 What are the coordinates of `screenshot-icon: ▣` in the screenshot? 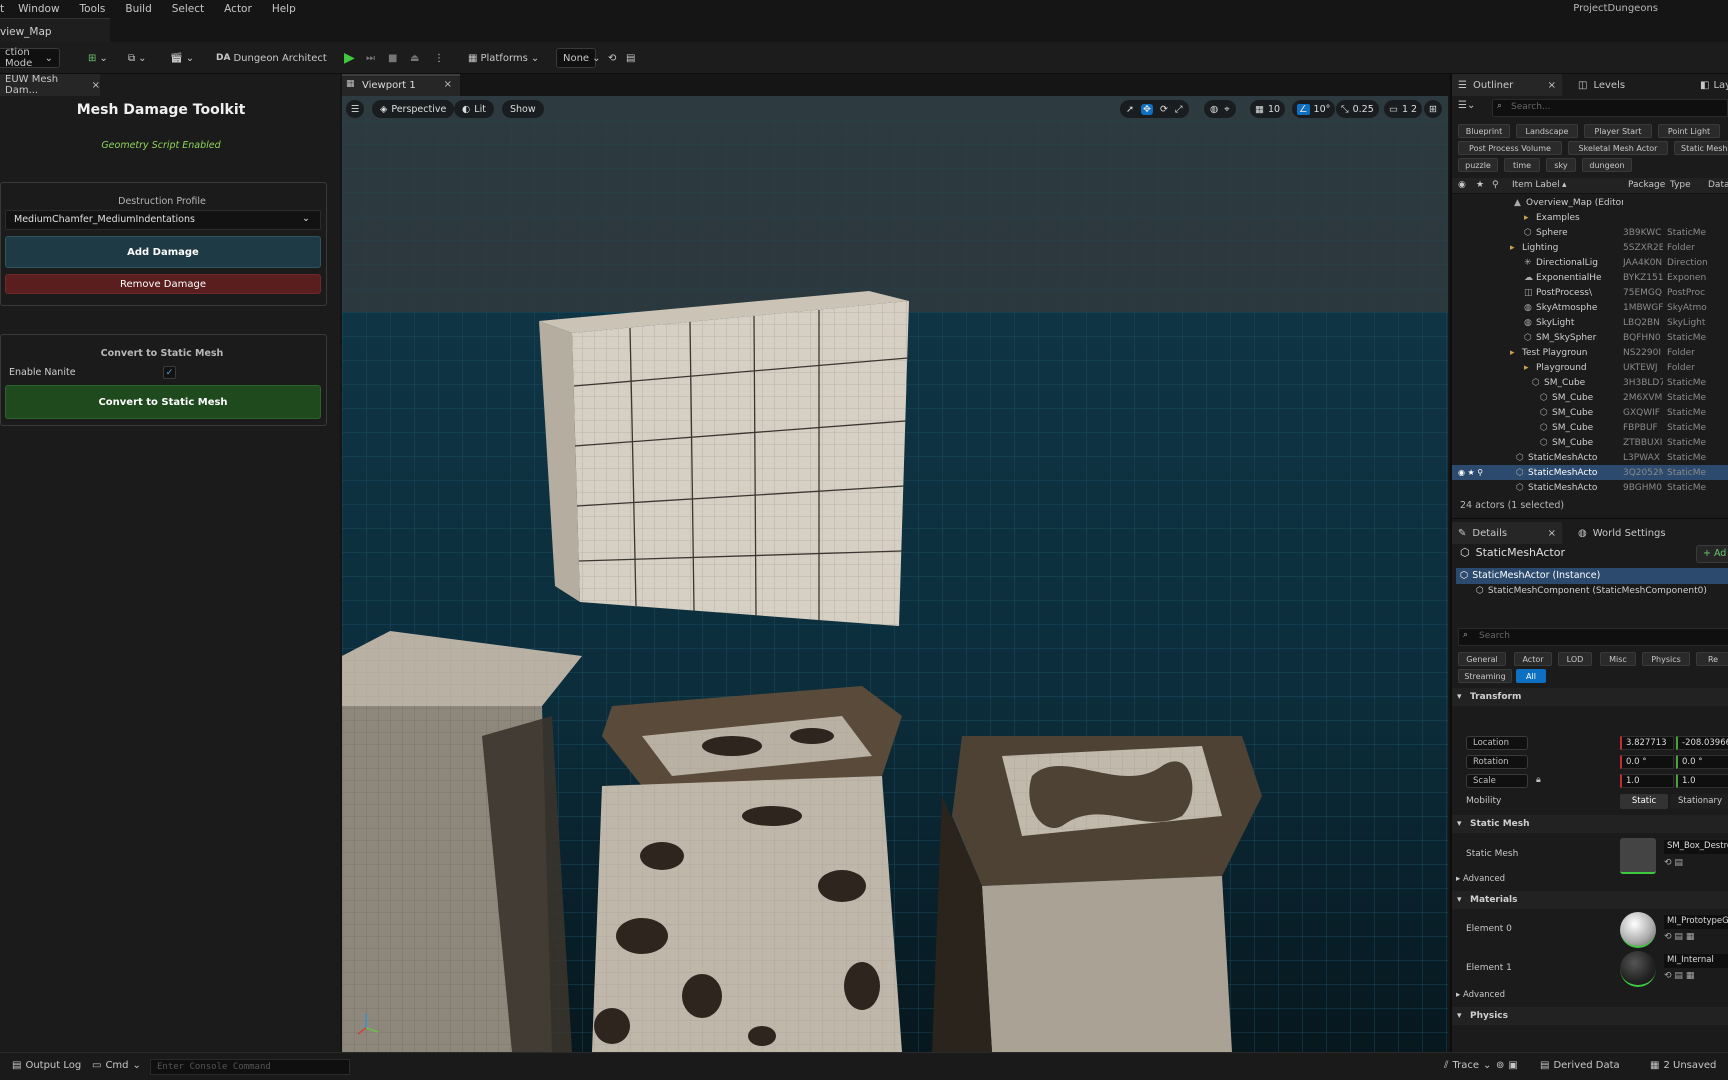 It's located at (1512, 1065).